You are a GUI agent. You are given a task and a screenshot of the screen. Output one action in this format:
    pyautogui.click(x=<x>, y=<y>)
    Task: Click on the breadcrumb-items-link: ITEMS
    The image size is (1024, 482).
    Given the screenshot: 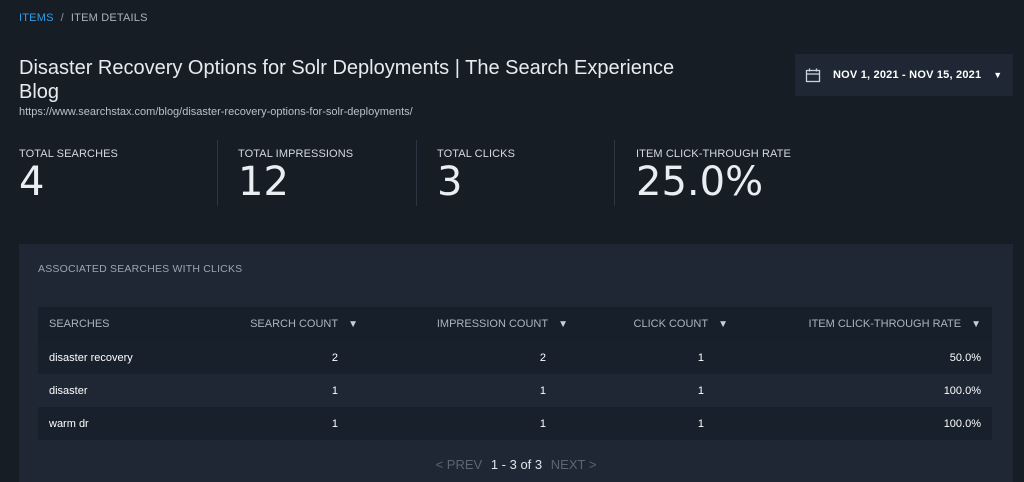 What is the action you would take?
    pyautogui.click(x=36, y=18)
    